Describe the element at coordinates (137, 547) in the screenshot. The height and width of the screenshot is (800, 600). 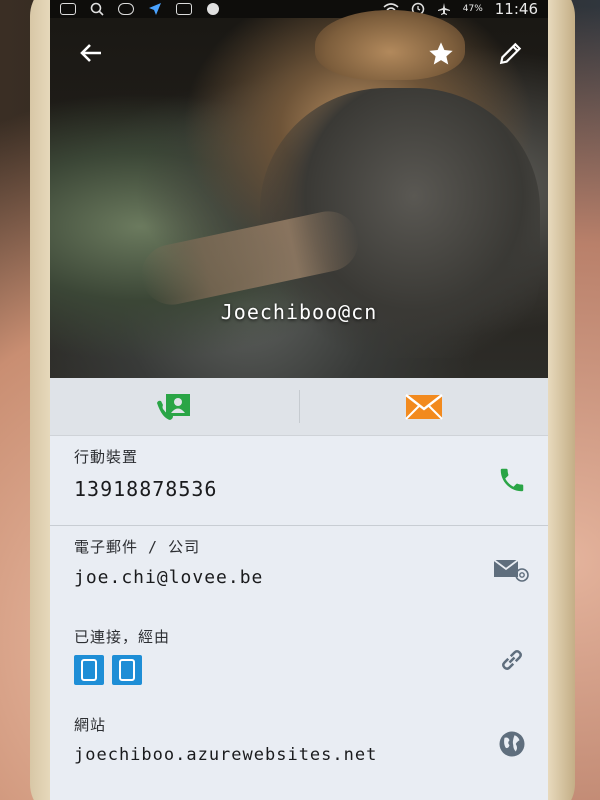
I see `email-label: 電子郵件 / 公司` at that location.